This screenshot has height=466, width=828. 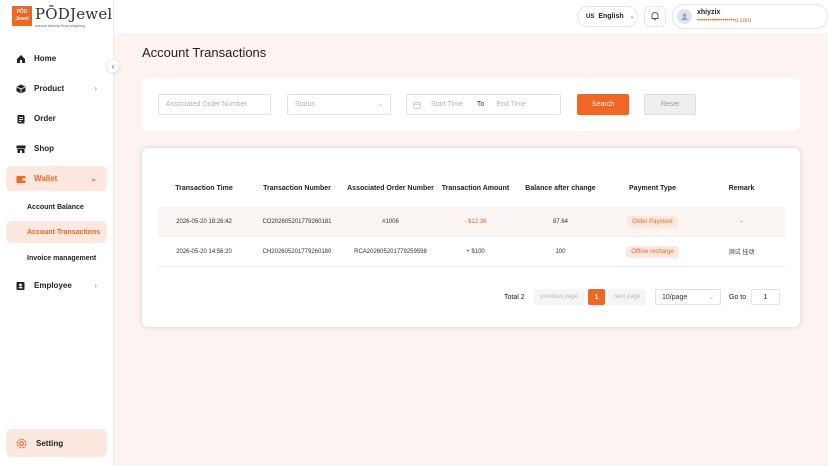 I want to click on sidebar-item-home: Home, so click(x=56, y=58).